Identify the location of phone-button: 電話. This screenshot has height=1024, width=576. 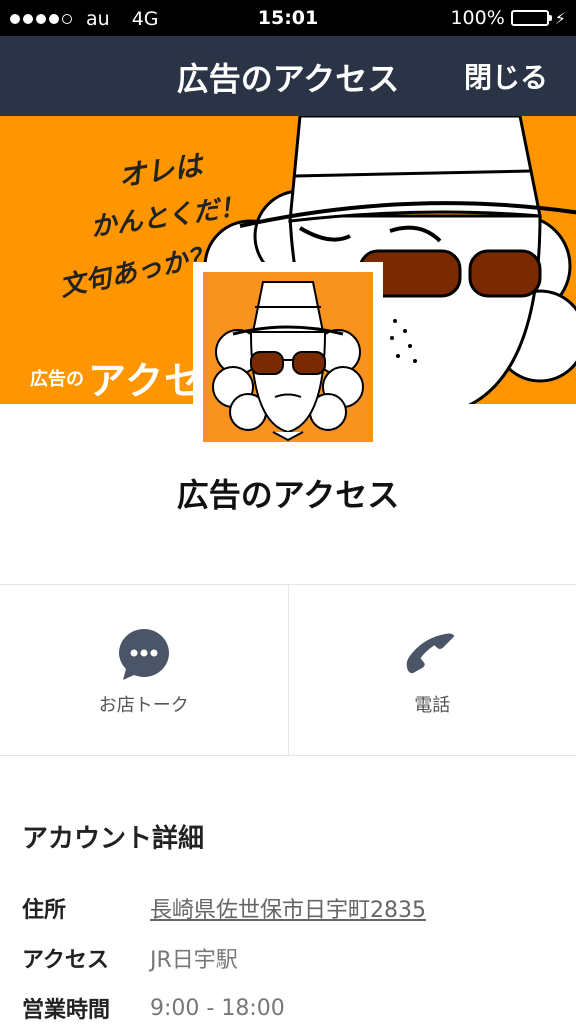
(431, 670).